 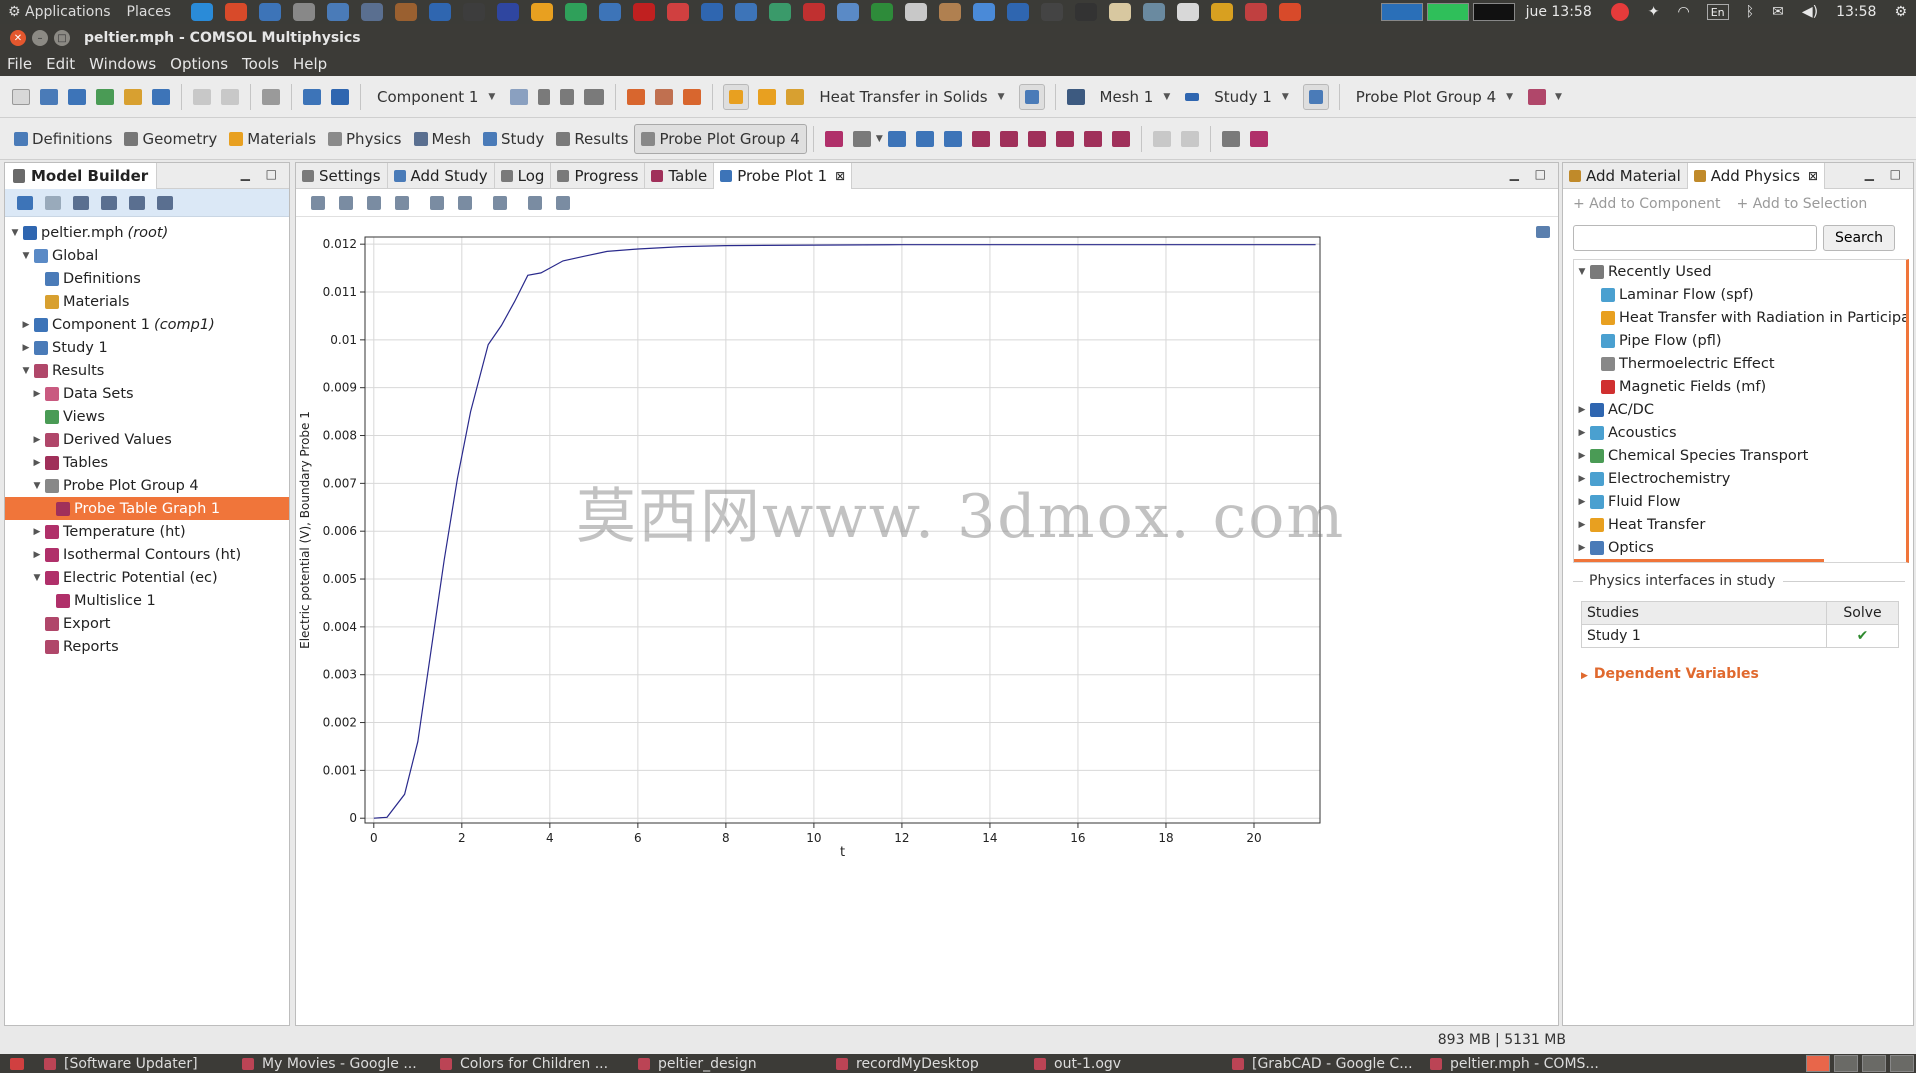 I want to click on plane-icon, so click(x=1086, y=12).